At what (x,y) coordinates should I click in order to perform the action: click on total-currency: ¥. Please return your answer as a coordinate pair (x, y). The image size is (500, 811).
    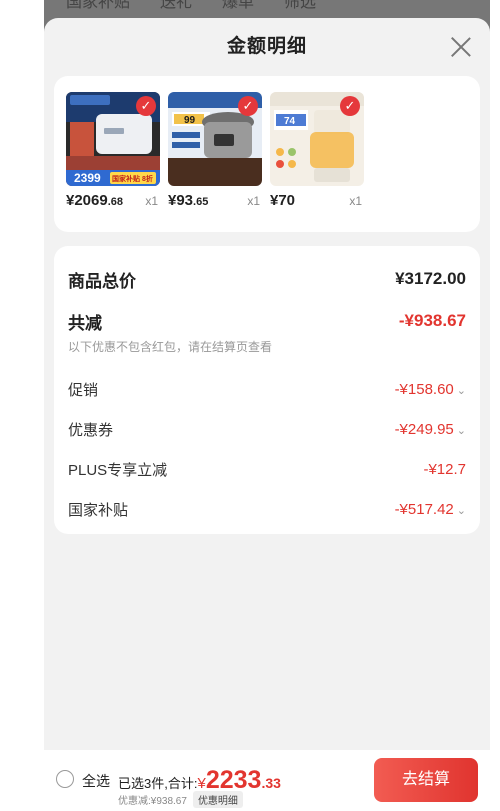
    Looking at the image, I should click on (201, 783).